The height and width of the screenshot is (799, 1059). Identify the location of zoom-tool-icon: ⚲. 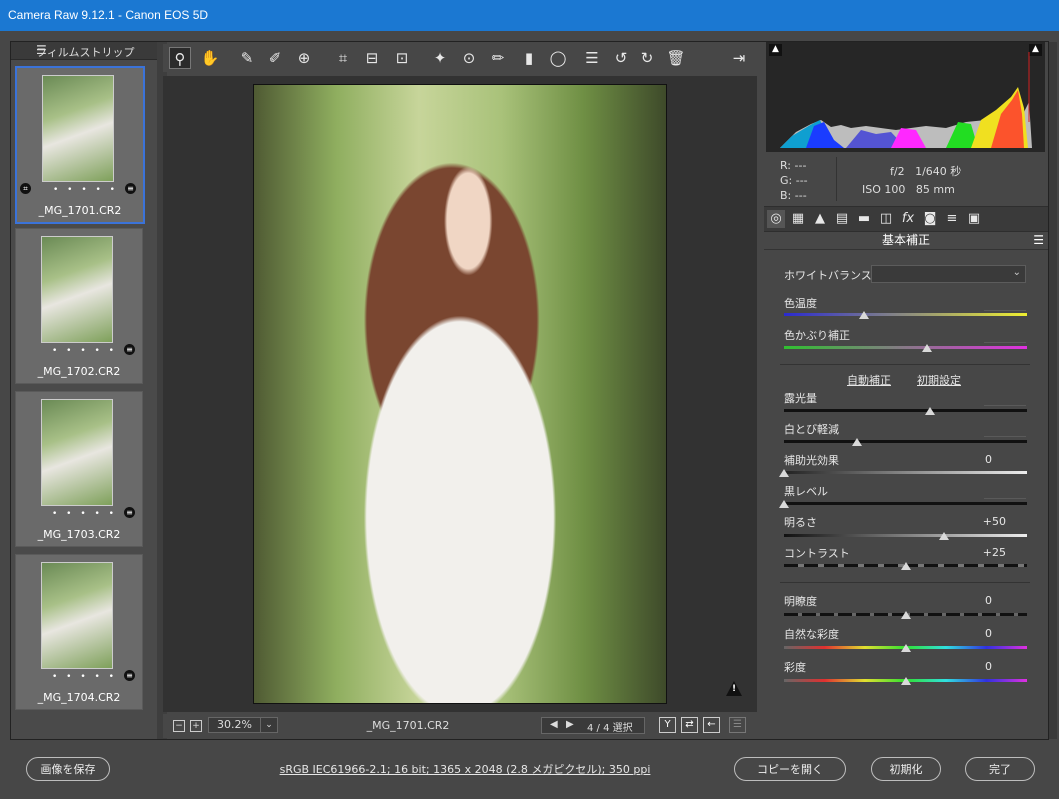
(180, 58).